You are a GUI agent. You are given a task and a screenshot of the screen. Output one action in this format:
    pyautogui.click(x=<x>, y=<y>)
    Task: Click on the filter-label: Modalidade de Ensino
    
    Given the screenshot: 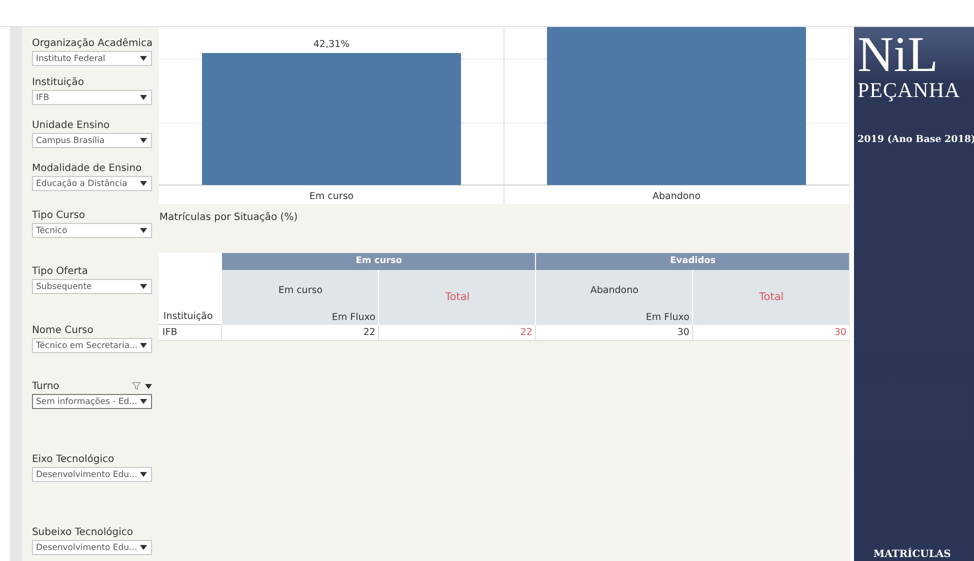 What is the action you would take?
    pyautogui.click(x=87, y=168)
    